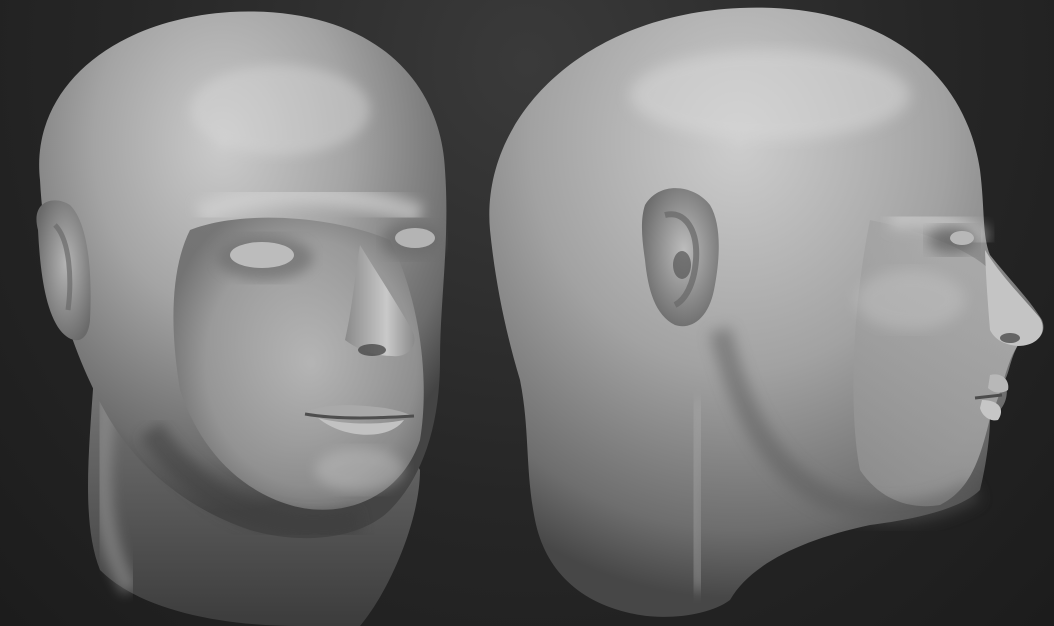  What do you see at coordinates (280, 110) in the screenshot?
I see `forehead-highlight` at bounding box center [280, 110].